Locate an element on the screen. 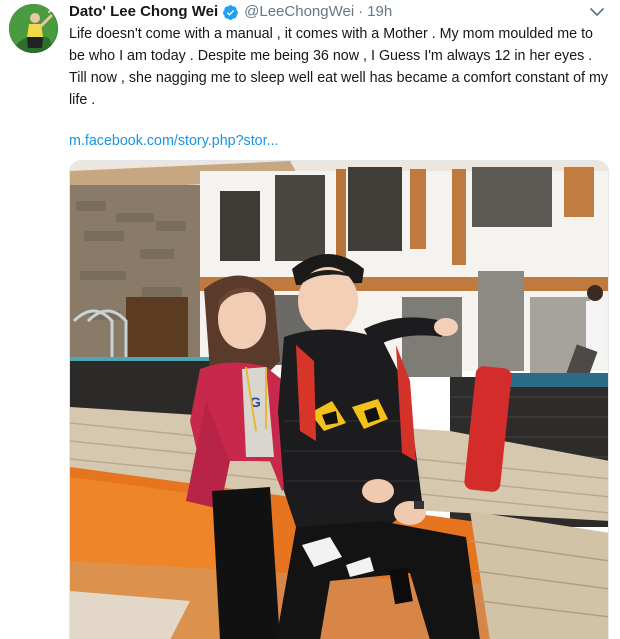 This screenshot has height=639, width=620. tweet-header: Dato' Lee Chong Wei @LeeChongWei · 19h is located at coordinates (230, 12).